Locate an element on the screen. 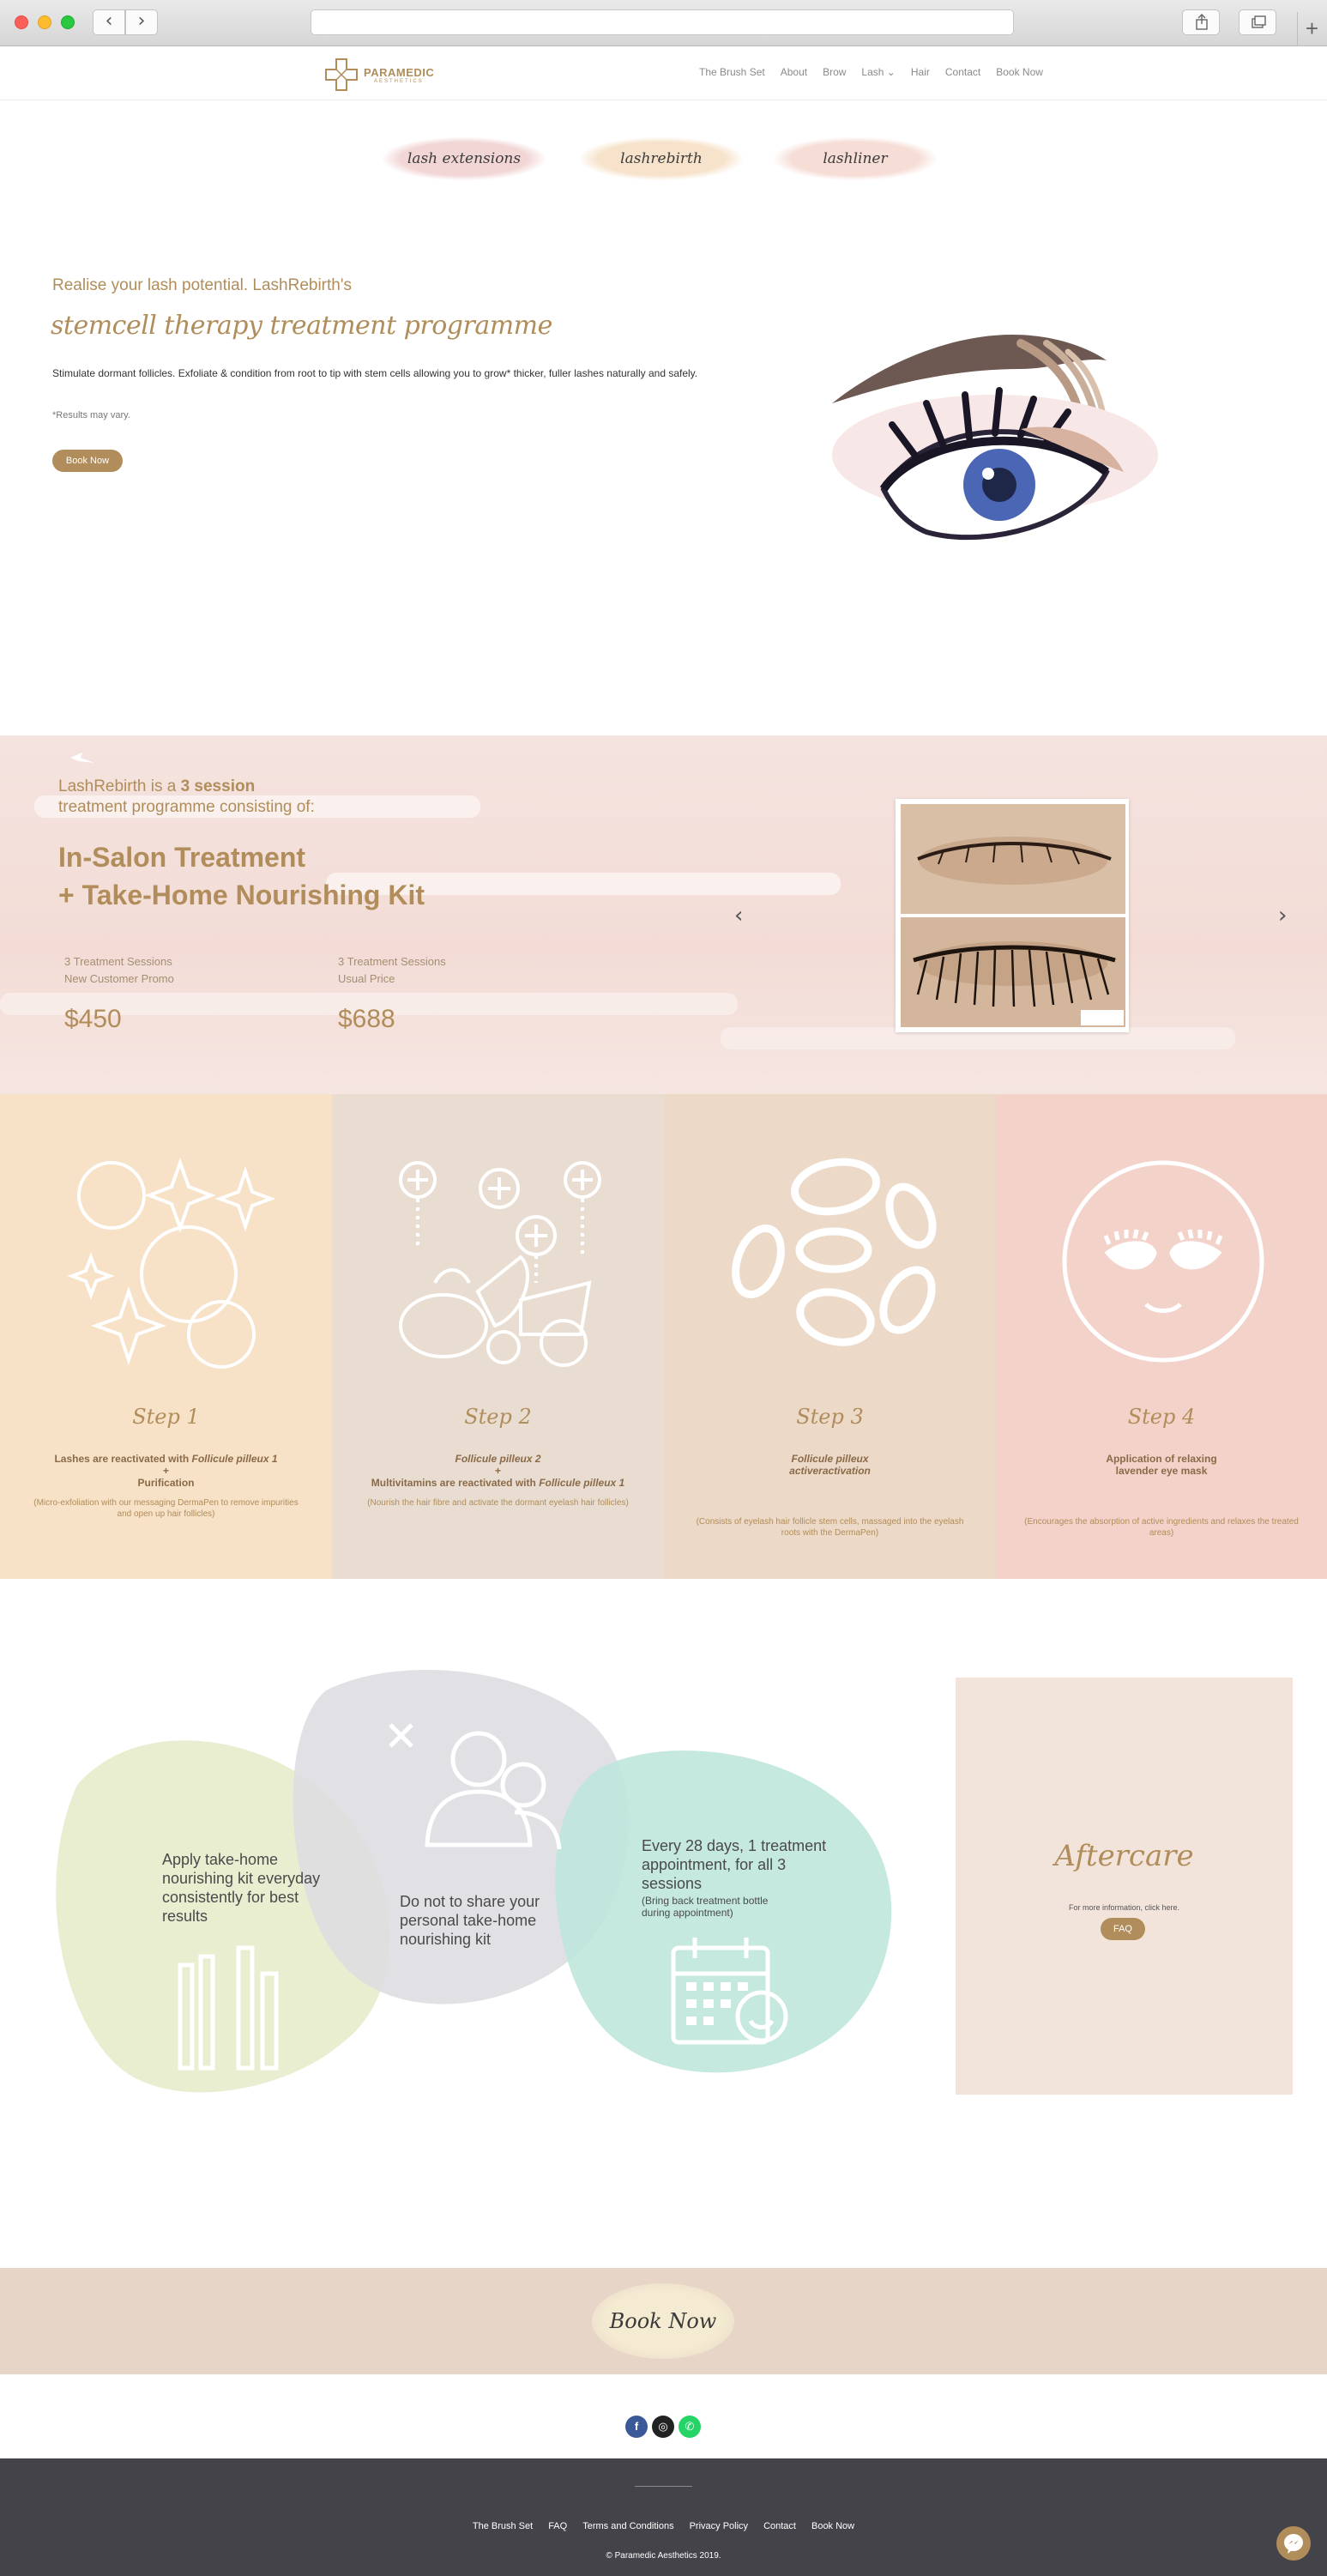 This screenshot has width=1327, height=2576. step-heading-line2: activeractivation is located at coordinates (830, 1471).